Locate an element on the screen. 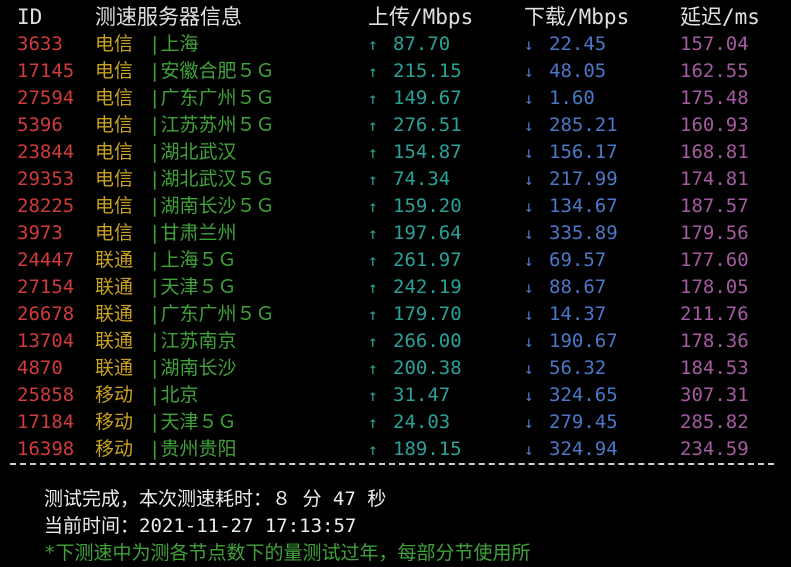  server-id: 25858 is located at coordinates (46, 395).